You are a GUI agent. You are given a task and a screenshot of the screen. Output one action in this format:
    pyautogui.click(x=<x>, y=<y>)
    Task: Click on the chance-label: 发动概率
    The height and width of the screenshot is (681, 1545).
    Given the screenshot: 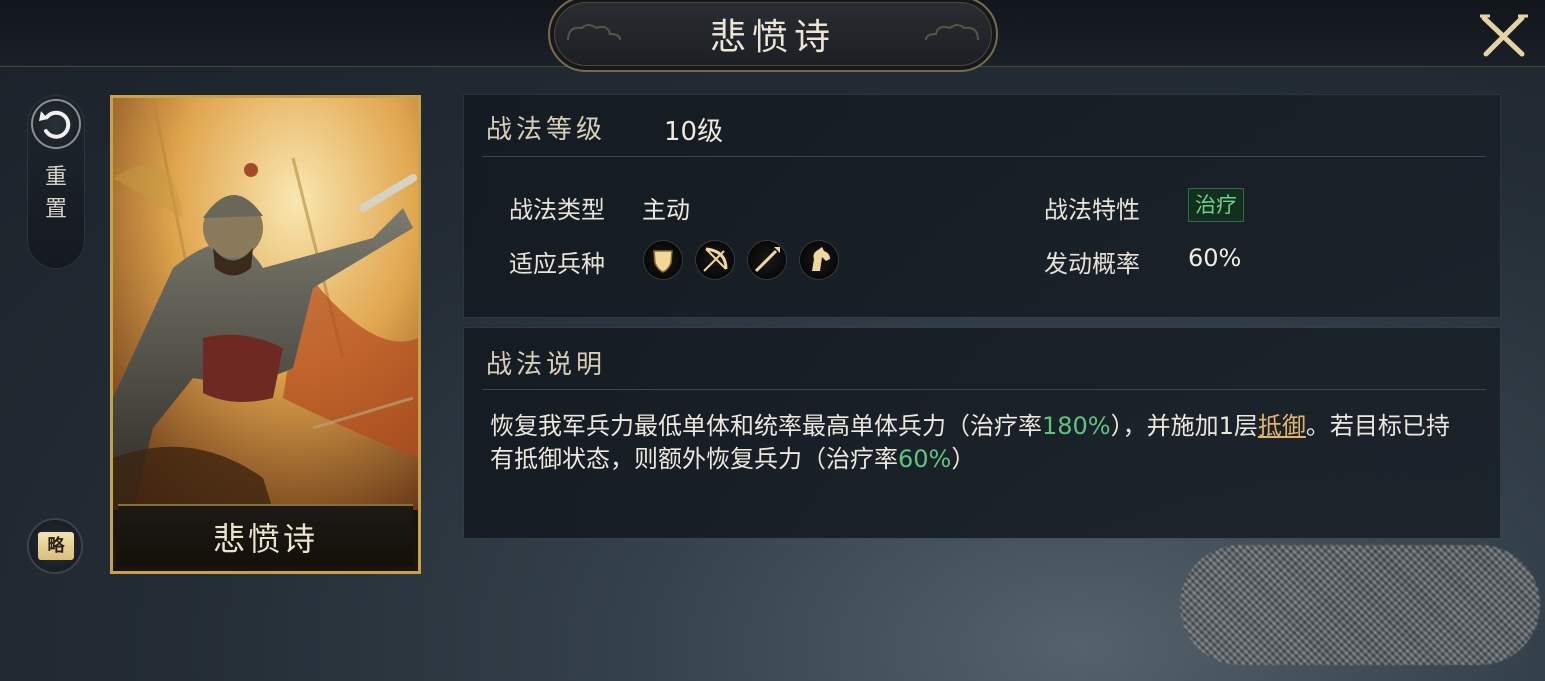 What is the action you would take?
    pyautogui.click(x=1092, y=264)
    